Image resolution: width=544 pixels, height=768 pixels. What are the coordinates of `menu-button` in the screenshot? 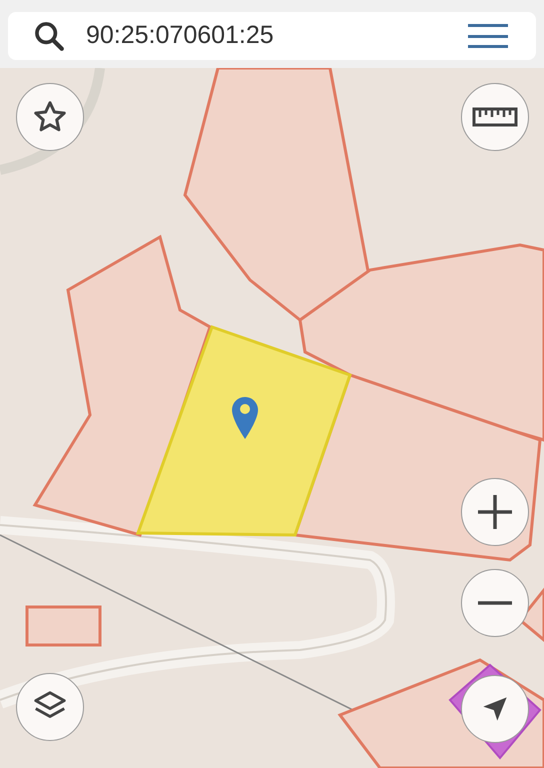 It's located at (488, 36).